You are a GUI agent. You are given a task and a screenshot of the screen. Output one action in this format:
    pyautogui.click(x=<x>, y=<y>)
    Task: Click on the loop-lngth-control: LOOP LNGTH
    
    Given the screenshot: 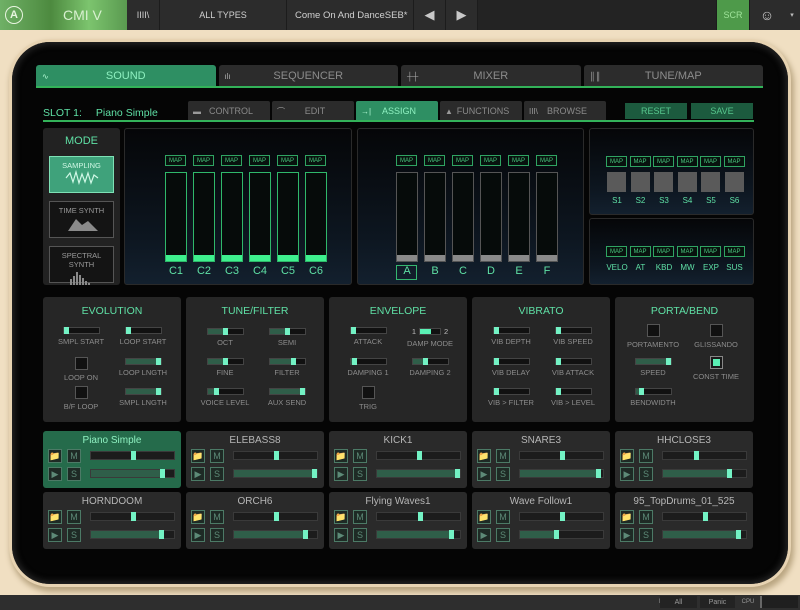 What is the action you would take?
    pyautogui.click(x=143, y=367)
    